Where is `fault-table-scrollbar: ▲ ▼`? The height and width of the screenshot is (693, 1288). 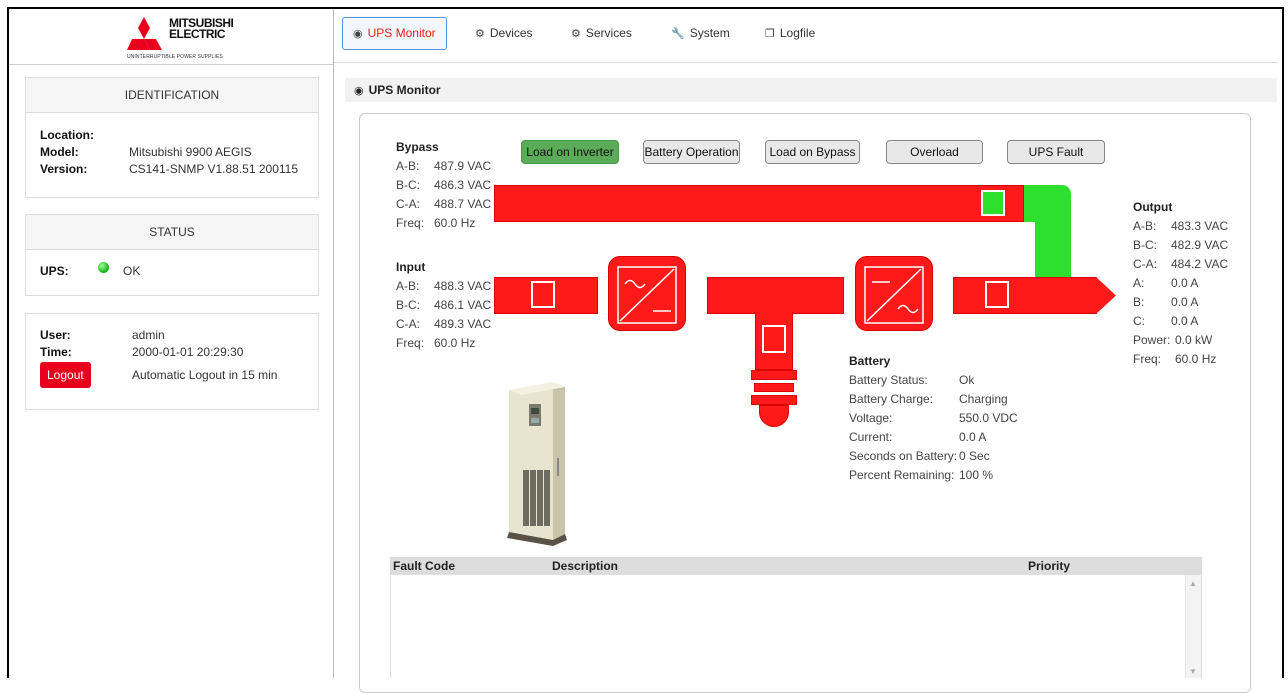 fault-table-scrollbar: ▲ ▼ is located at coordinates (1193, 626).